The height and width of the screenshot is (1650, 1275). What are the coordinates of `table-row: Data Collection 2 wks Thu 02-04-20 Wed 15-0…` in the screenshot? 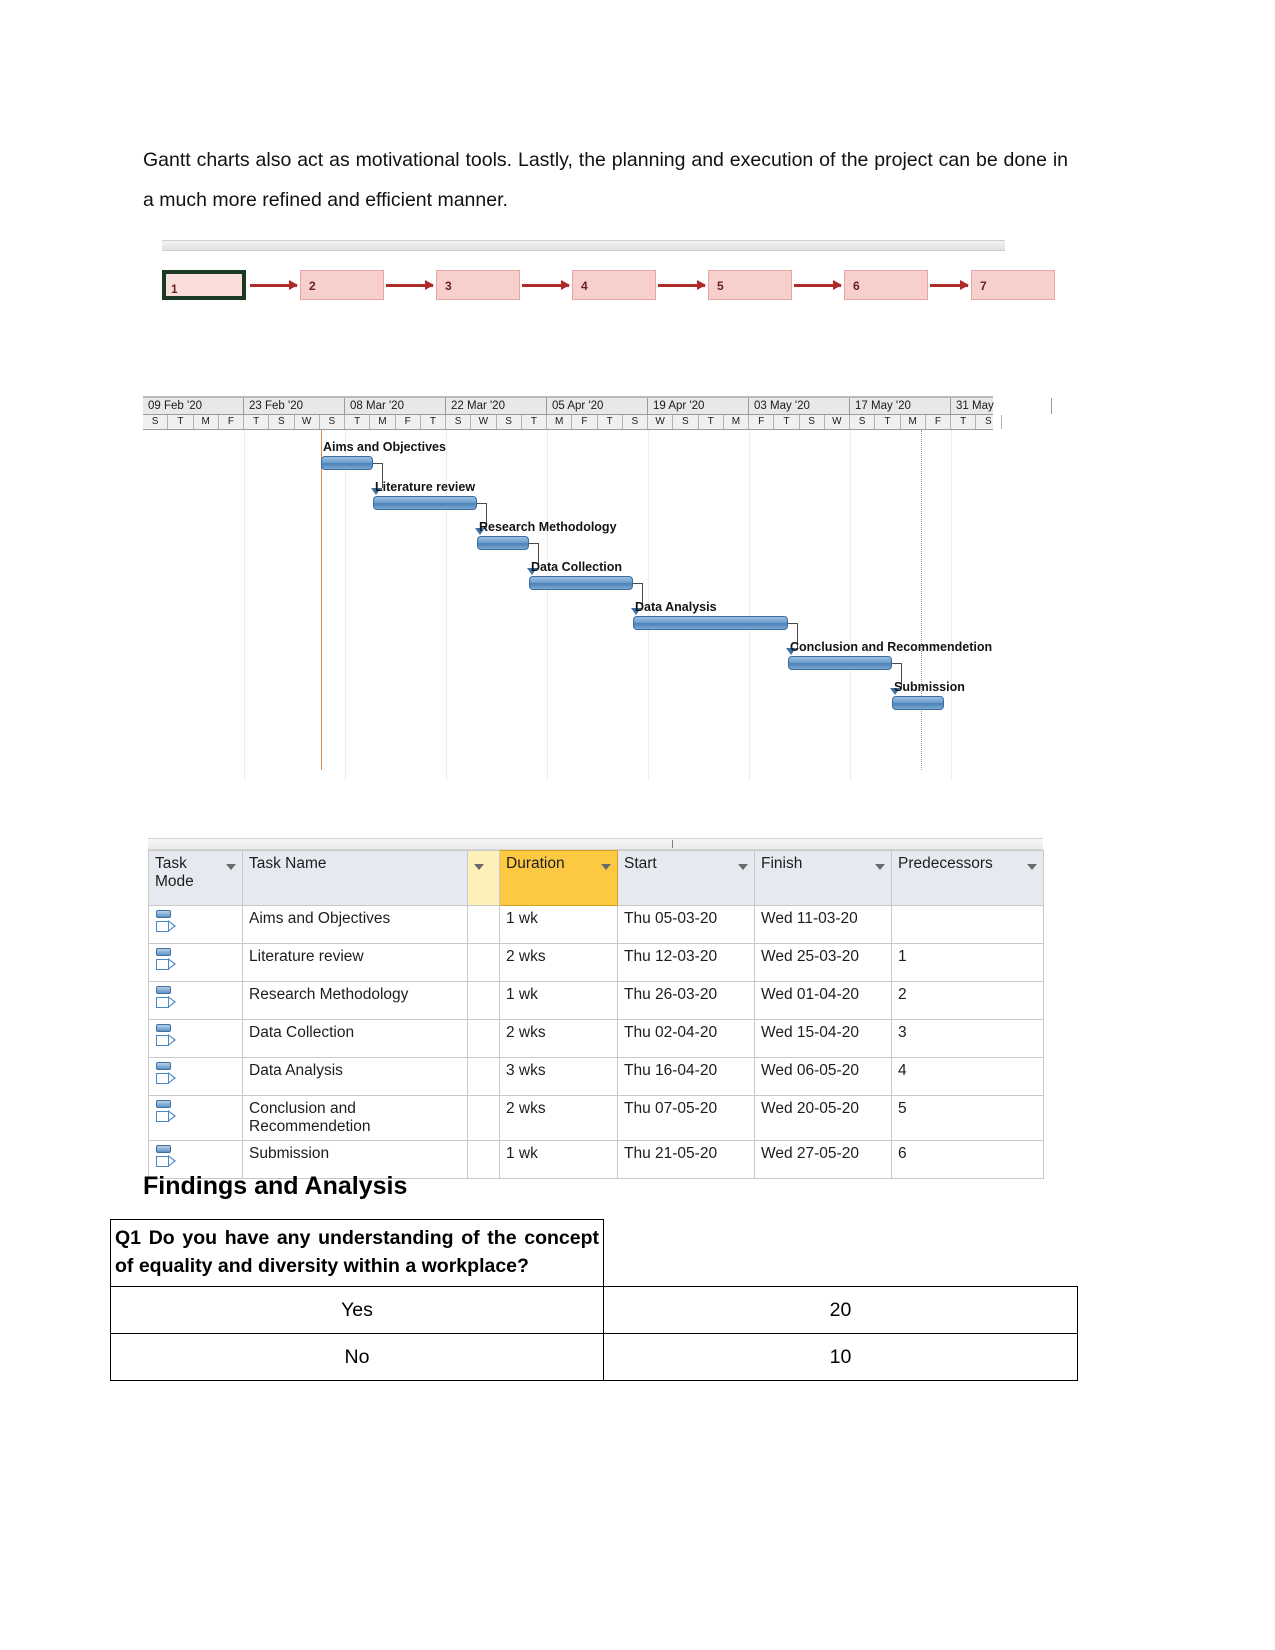 It's located at (596, 1038).